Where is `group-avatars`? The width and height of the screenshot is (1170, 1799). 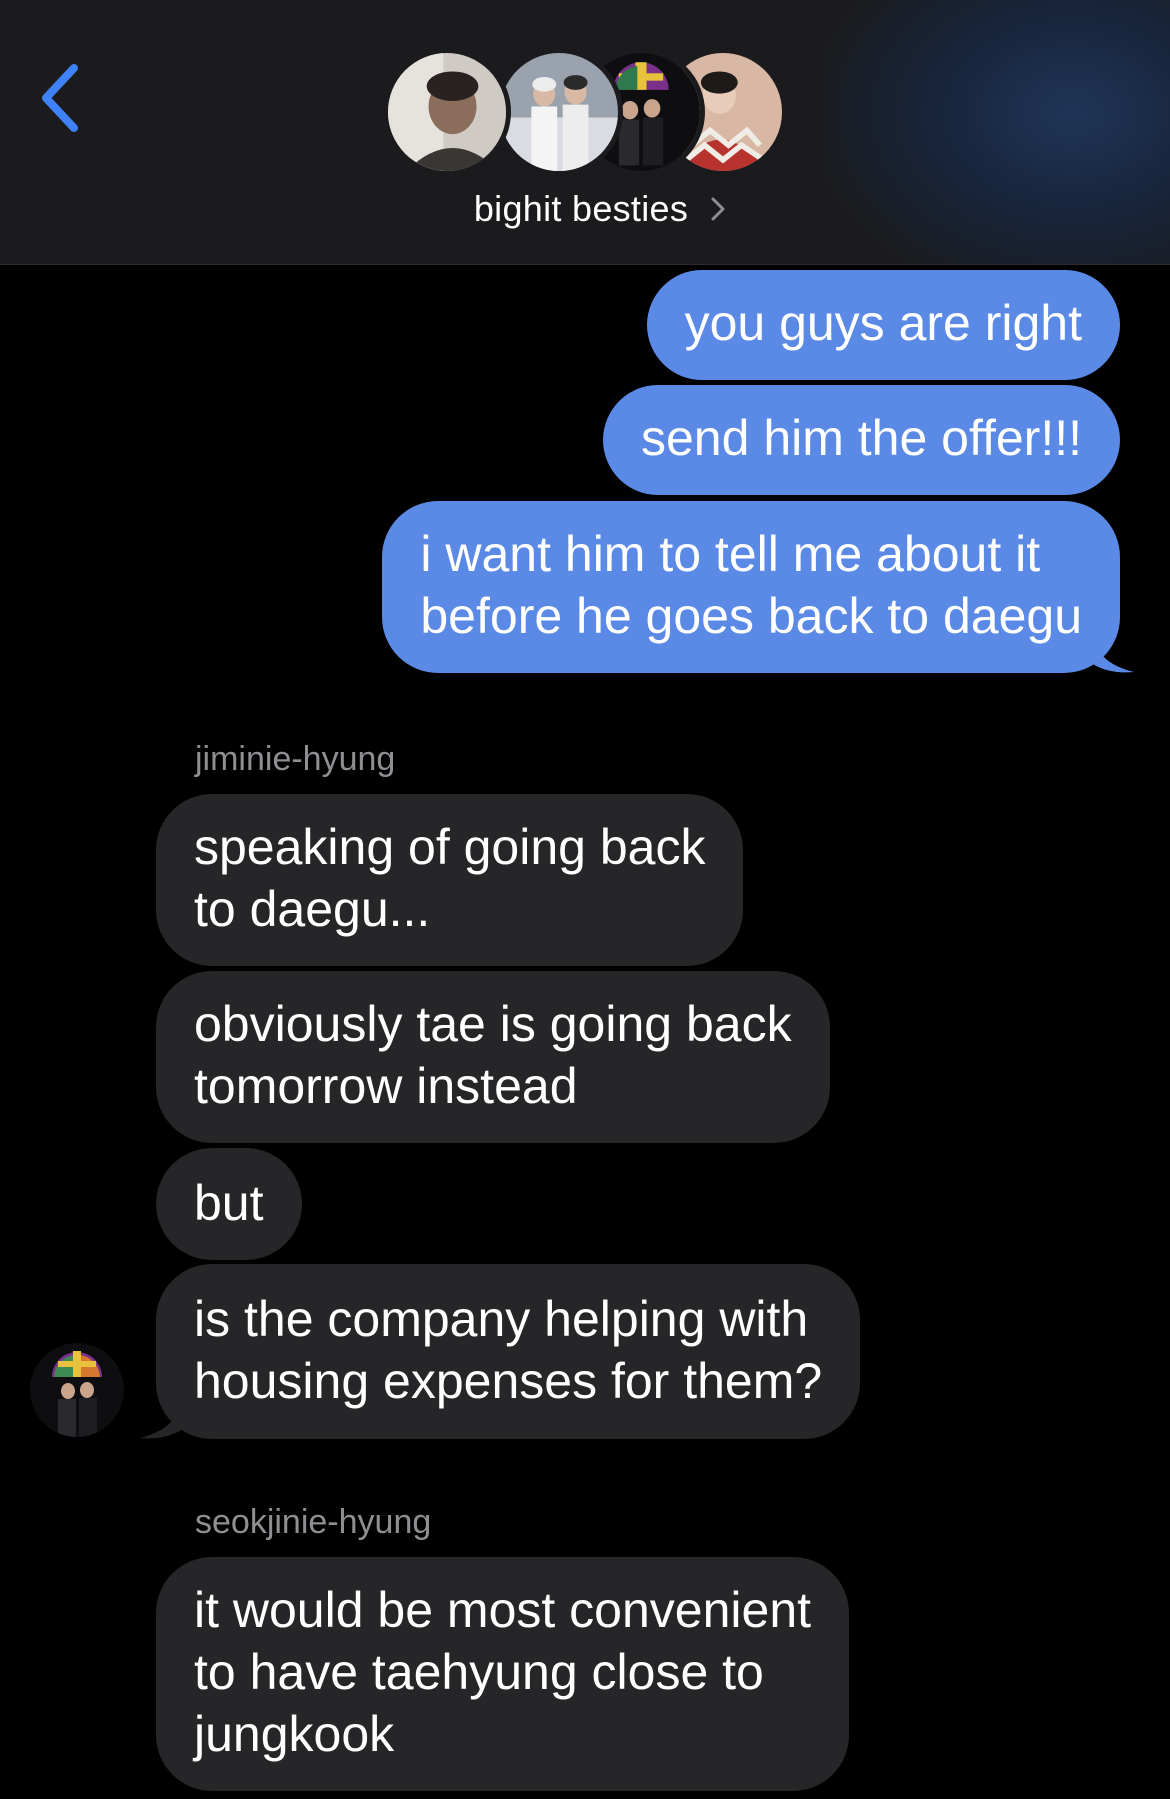
group-avatars is located at coordinates (593, 112).